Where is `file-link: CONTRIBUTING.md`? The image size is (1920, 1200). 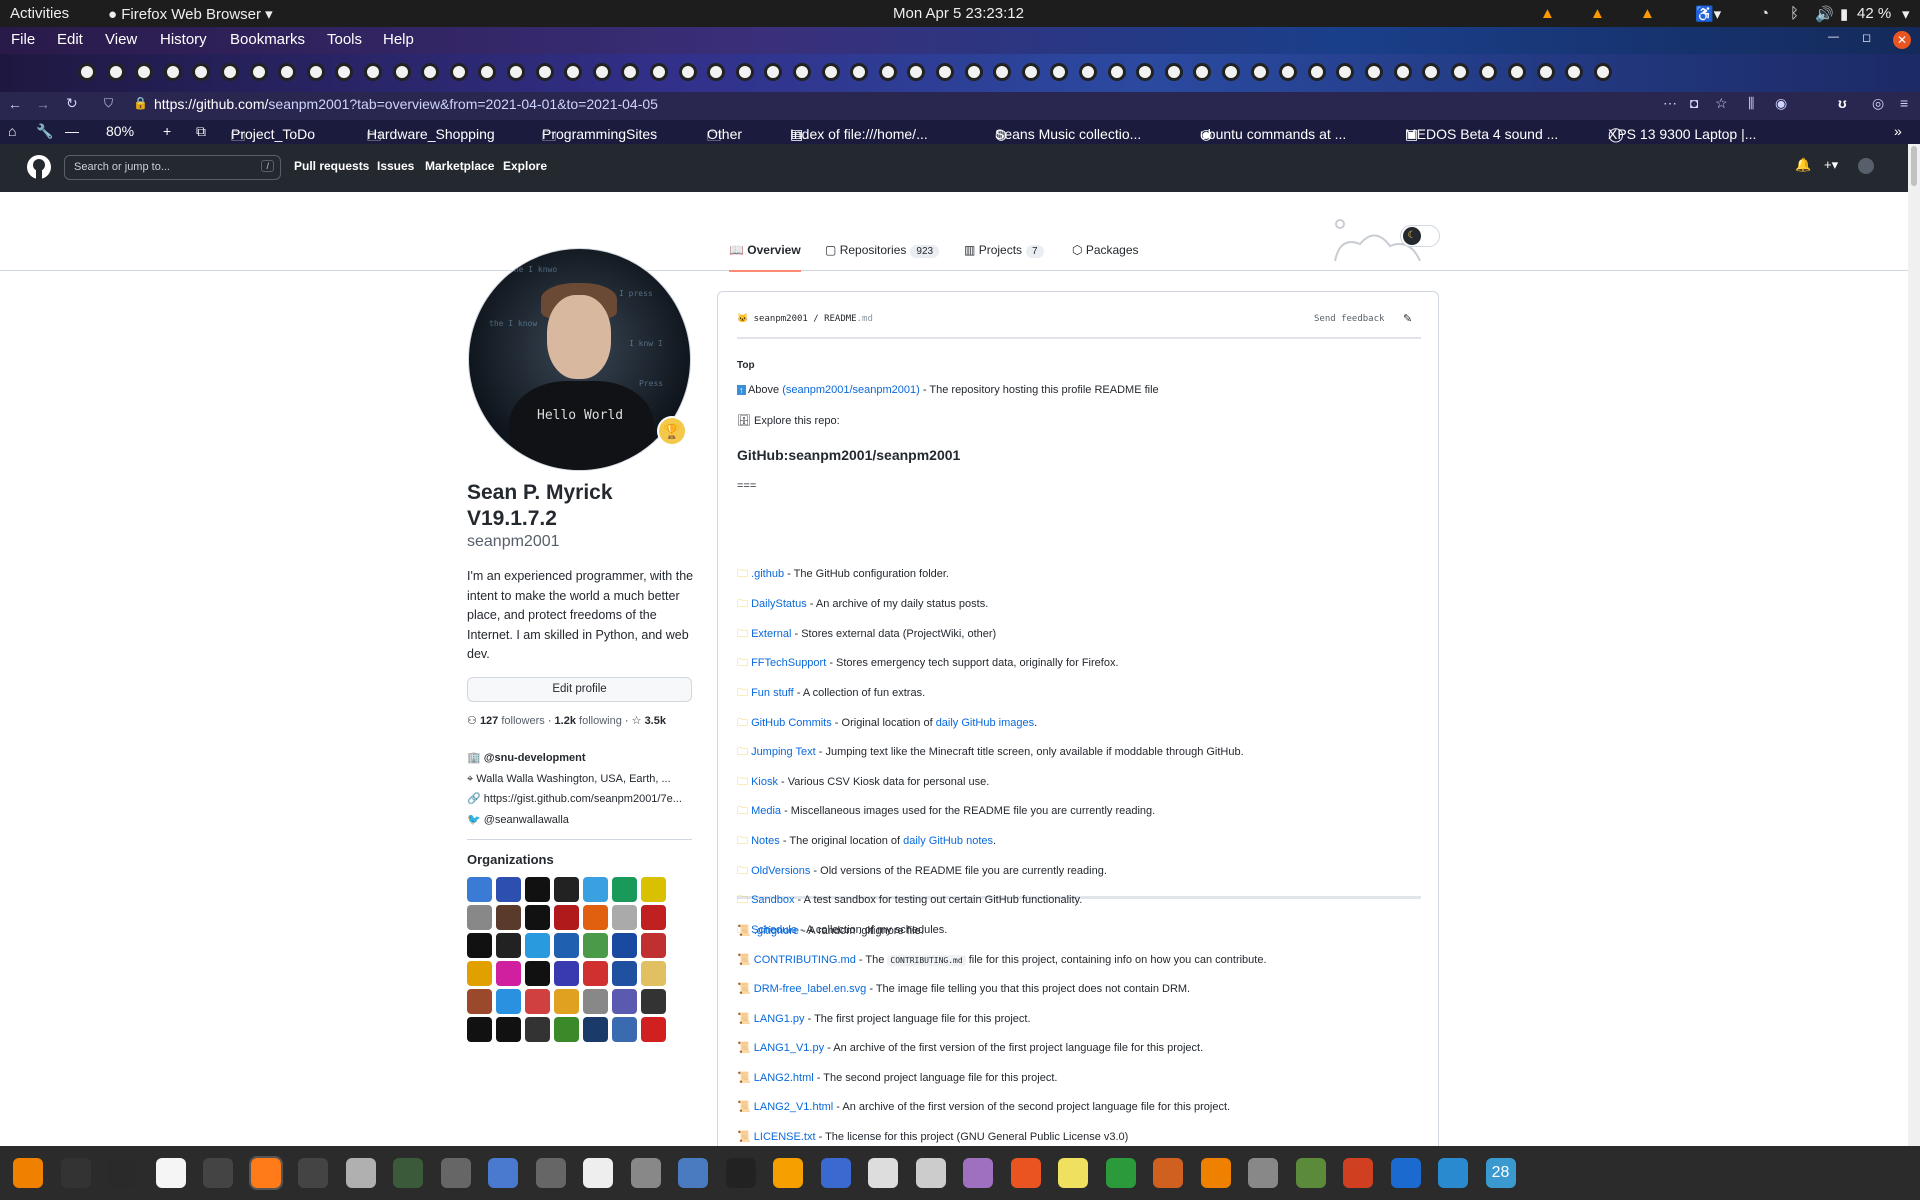 file-link: CONTRIBUTING.md is located at coordinates (805, 960).